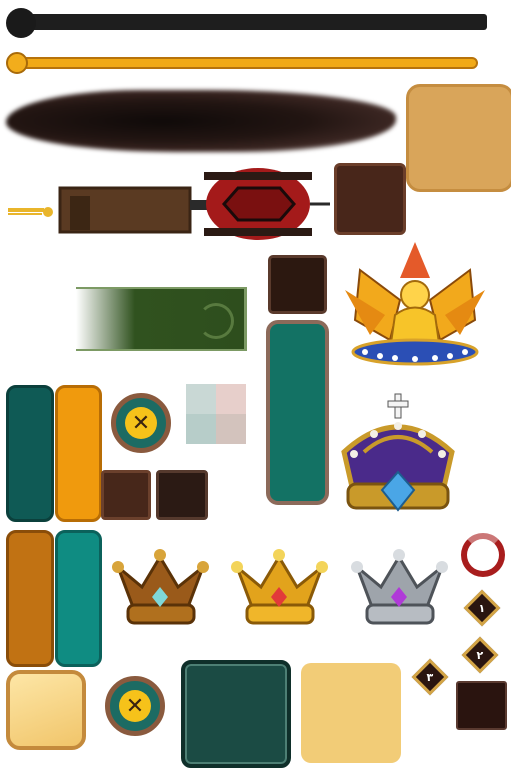  Describe the element at coordinates (21, 23) in the screenshot. I see `dark-slider-knob` at that location.